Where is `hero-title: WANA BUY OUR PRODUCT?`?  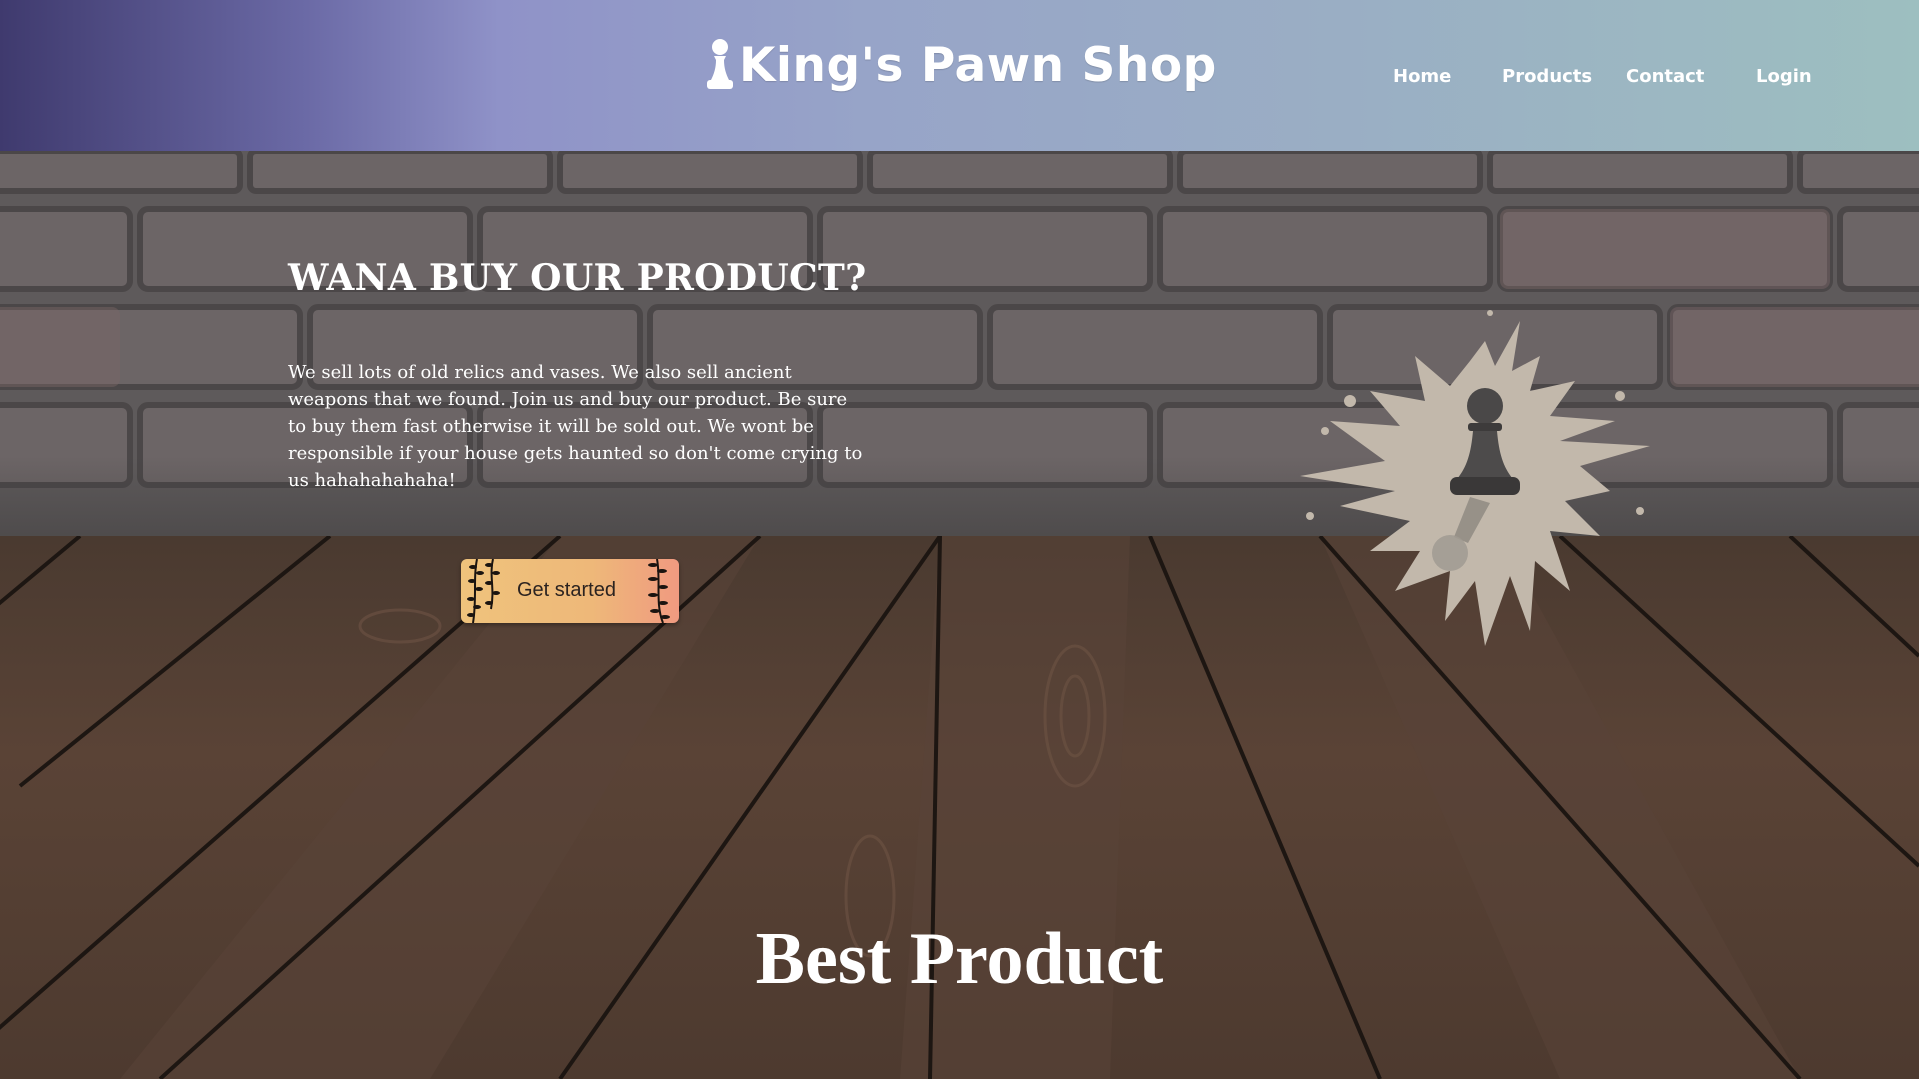
hero-title: WANA BUY OUR PRODUCT? is located at coordinates (577, 278).